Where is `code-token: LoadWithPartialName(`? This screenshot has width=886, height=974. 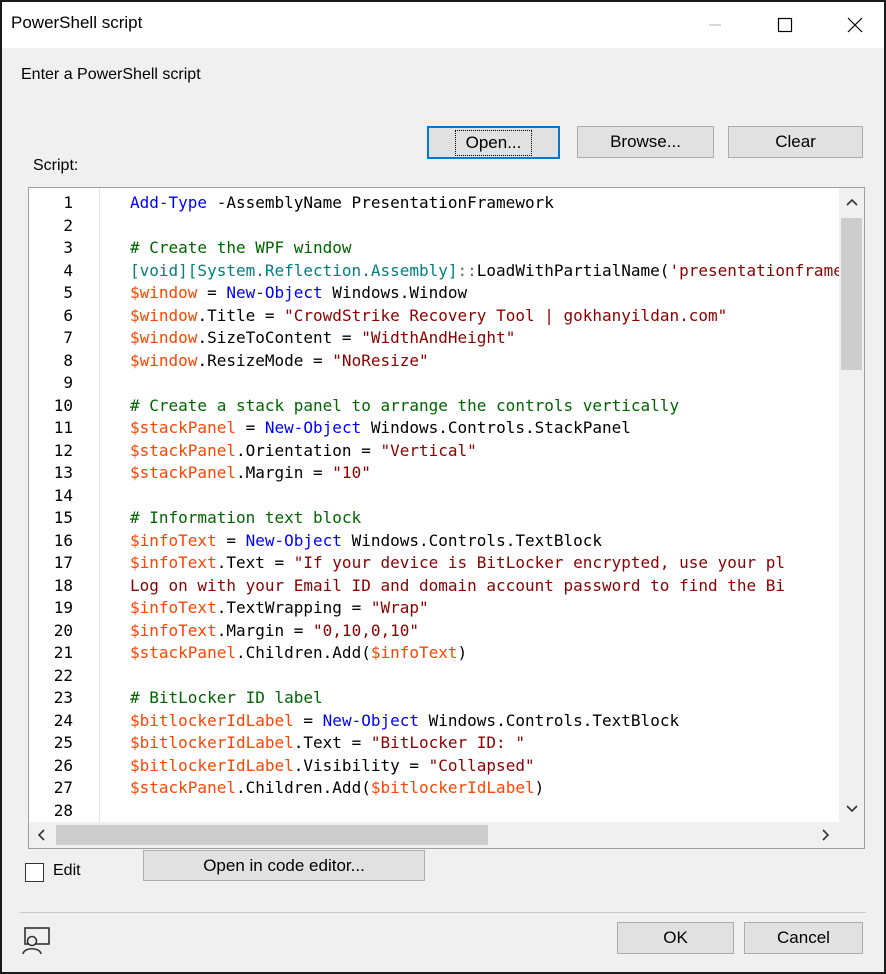
code-token: LoadWithPartialName( is located at coordinates (573, 270).